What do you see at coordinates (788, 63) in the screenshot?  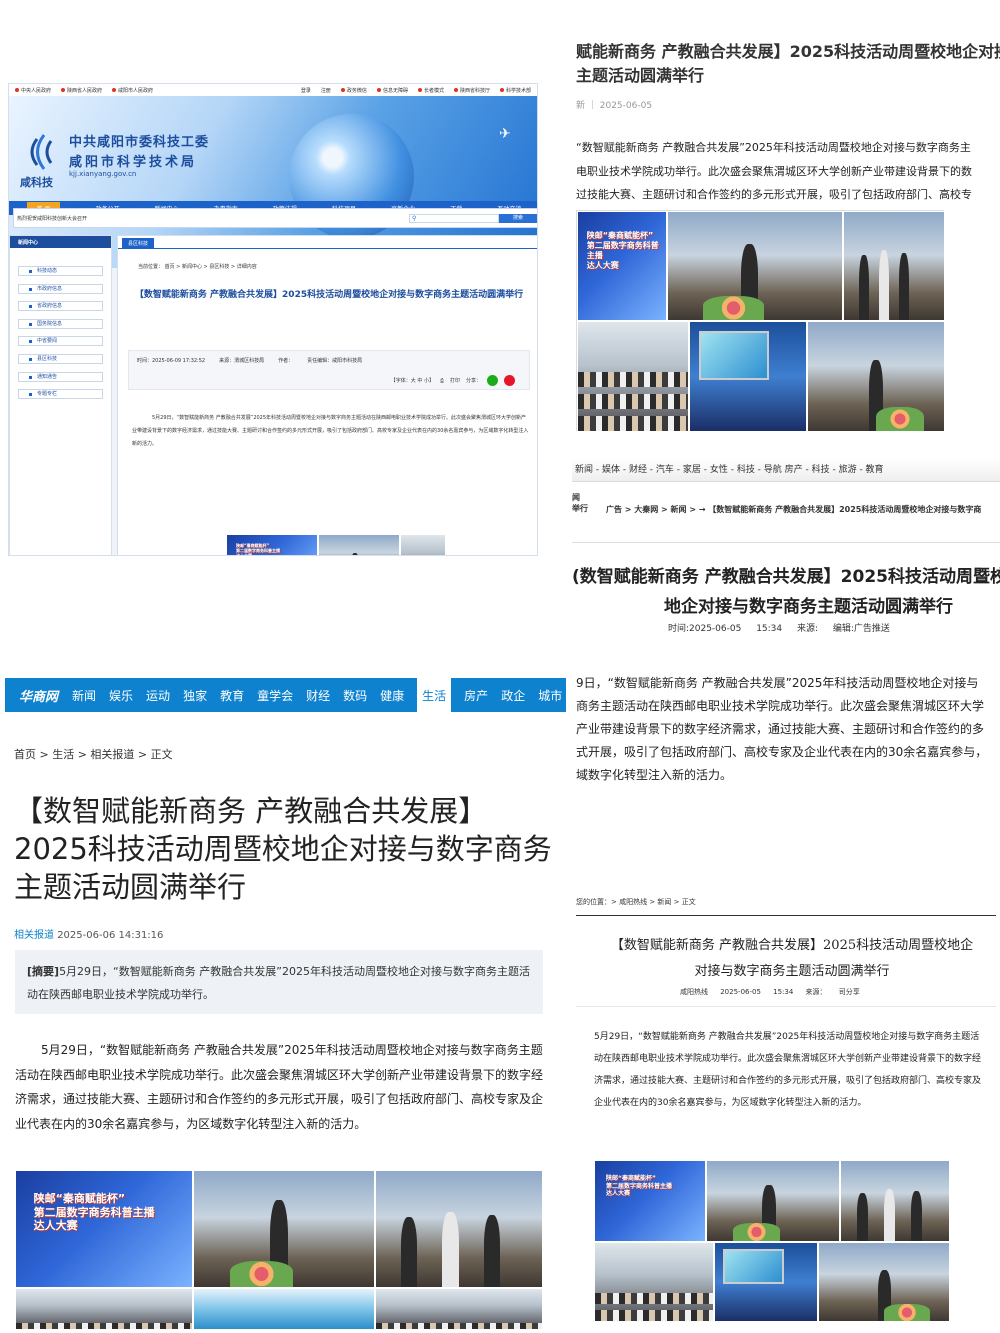 I see `article-title: 赋能新商务 产教融合共发展】2025科技活动周暨校地企对接 主题活动圆满举行` at bounding box center [788, 63].